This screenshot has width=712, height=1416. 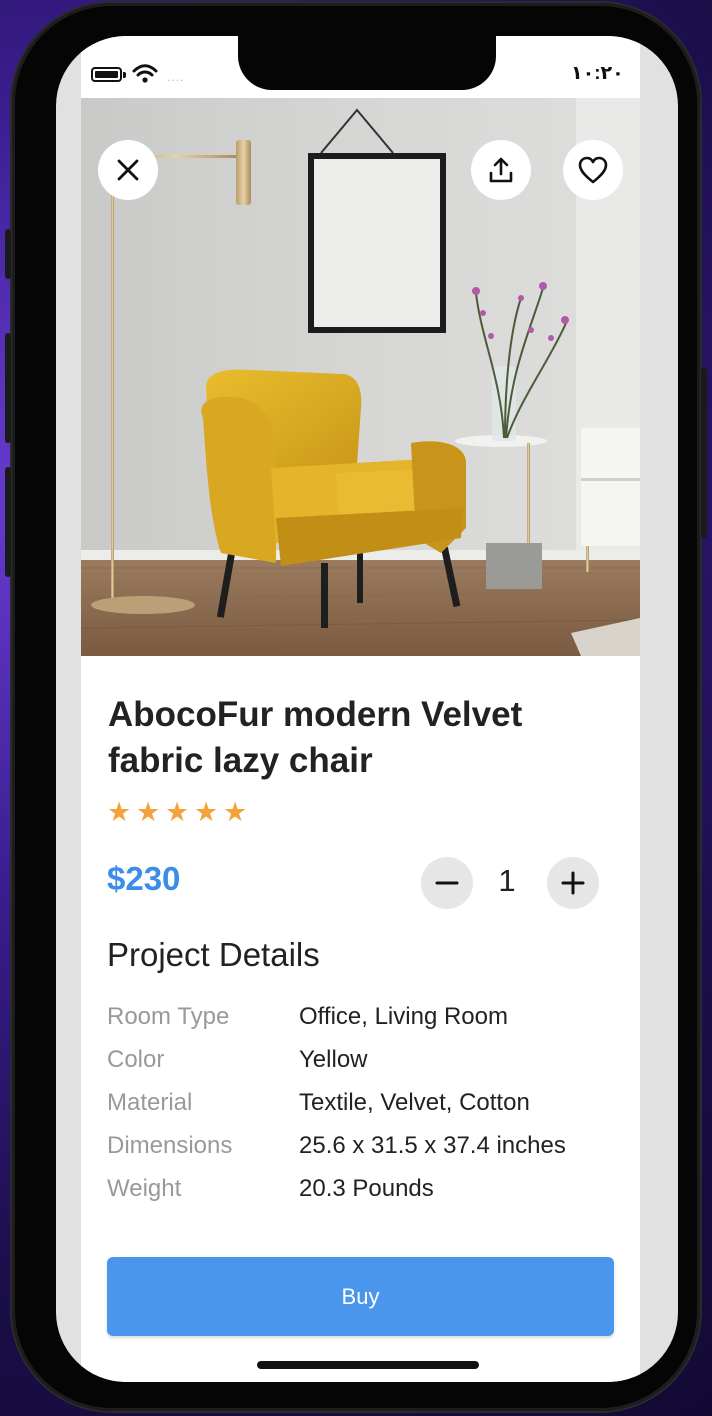 I want to click on rating-stars: ★ ★ ★ ★ ★, so click(x=179, y=813).